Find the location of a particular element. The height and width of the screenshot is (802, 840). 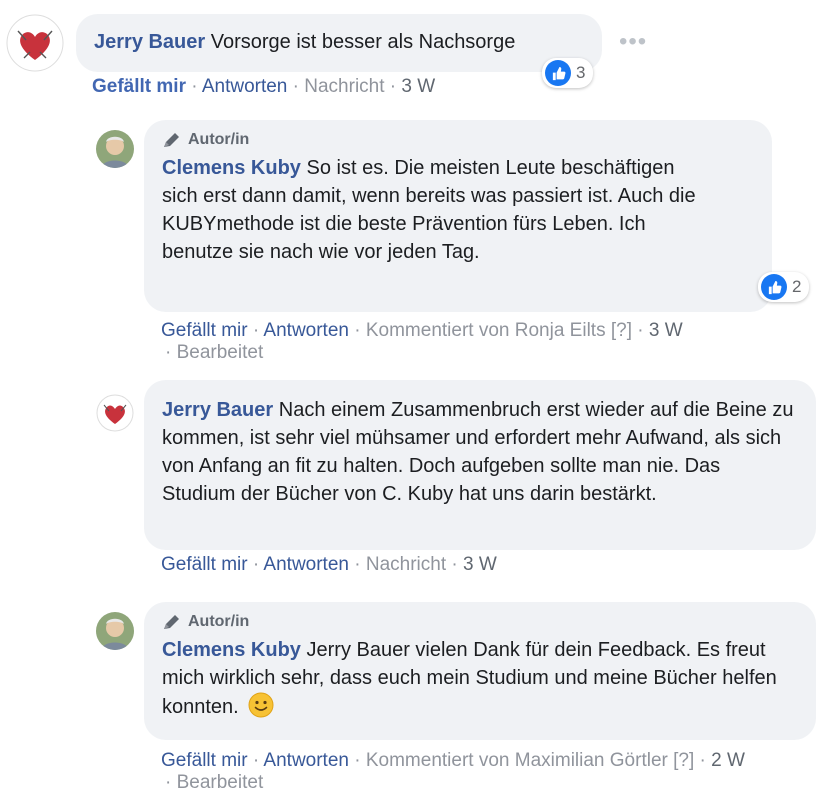

commented-by: Kommentiert von Ronja Eilts is located at coordinates (486, 330).